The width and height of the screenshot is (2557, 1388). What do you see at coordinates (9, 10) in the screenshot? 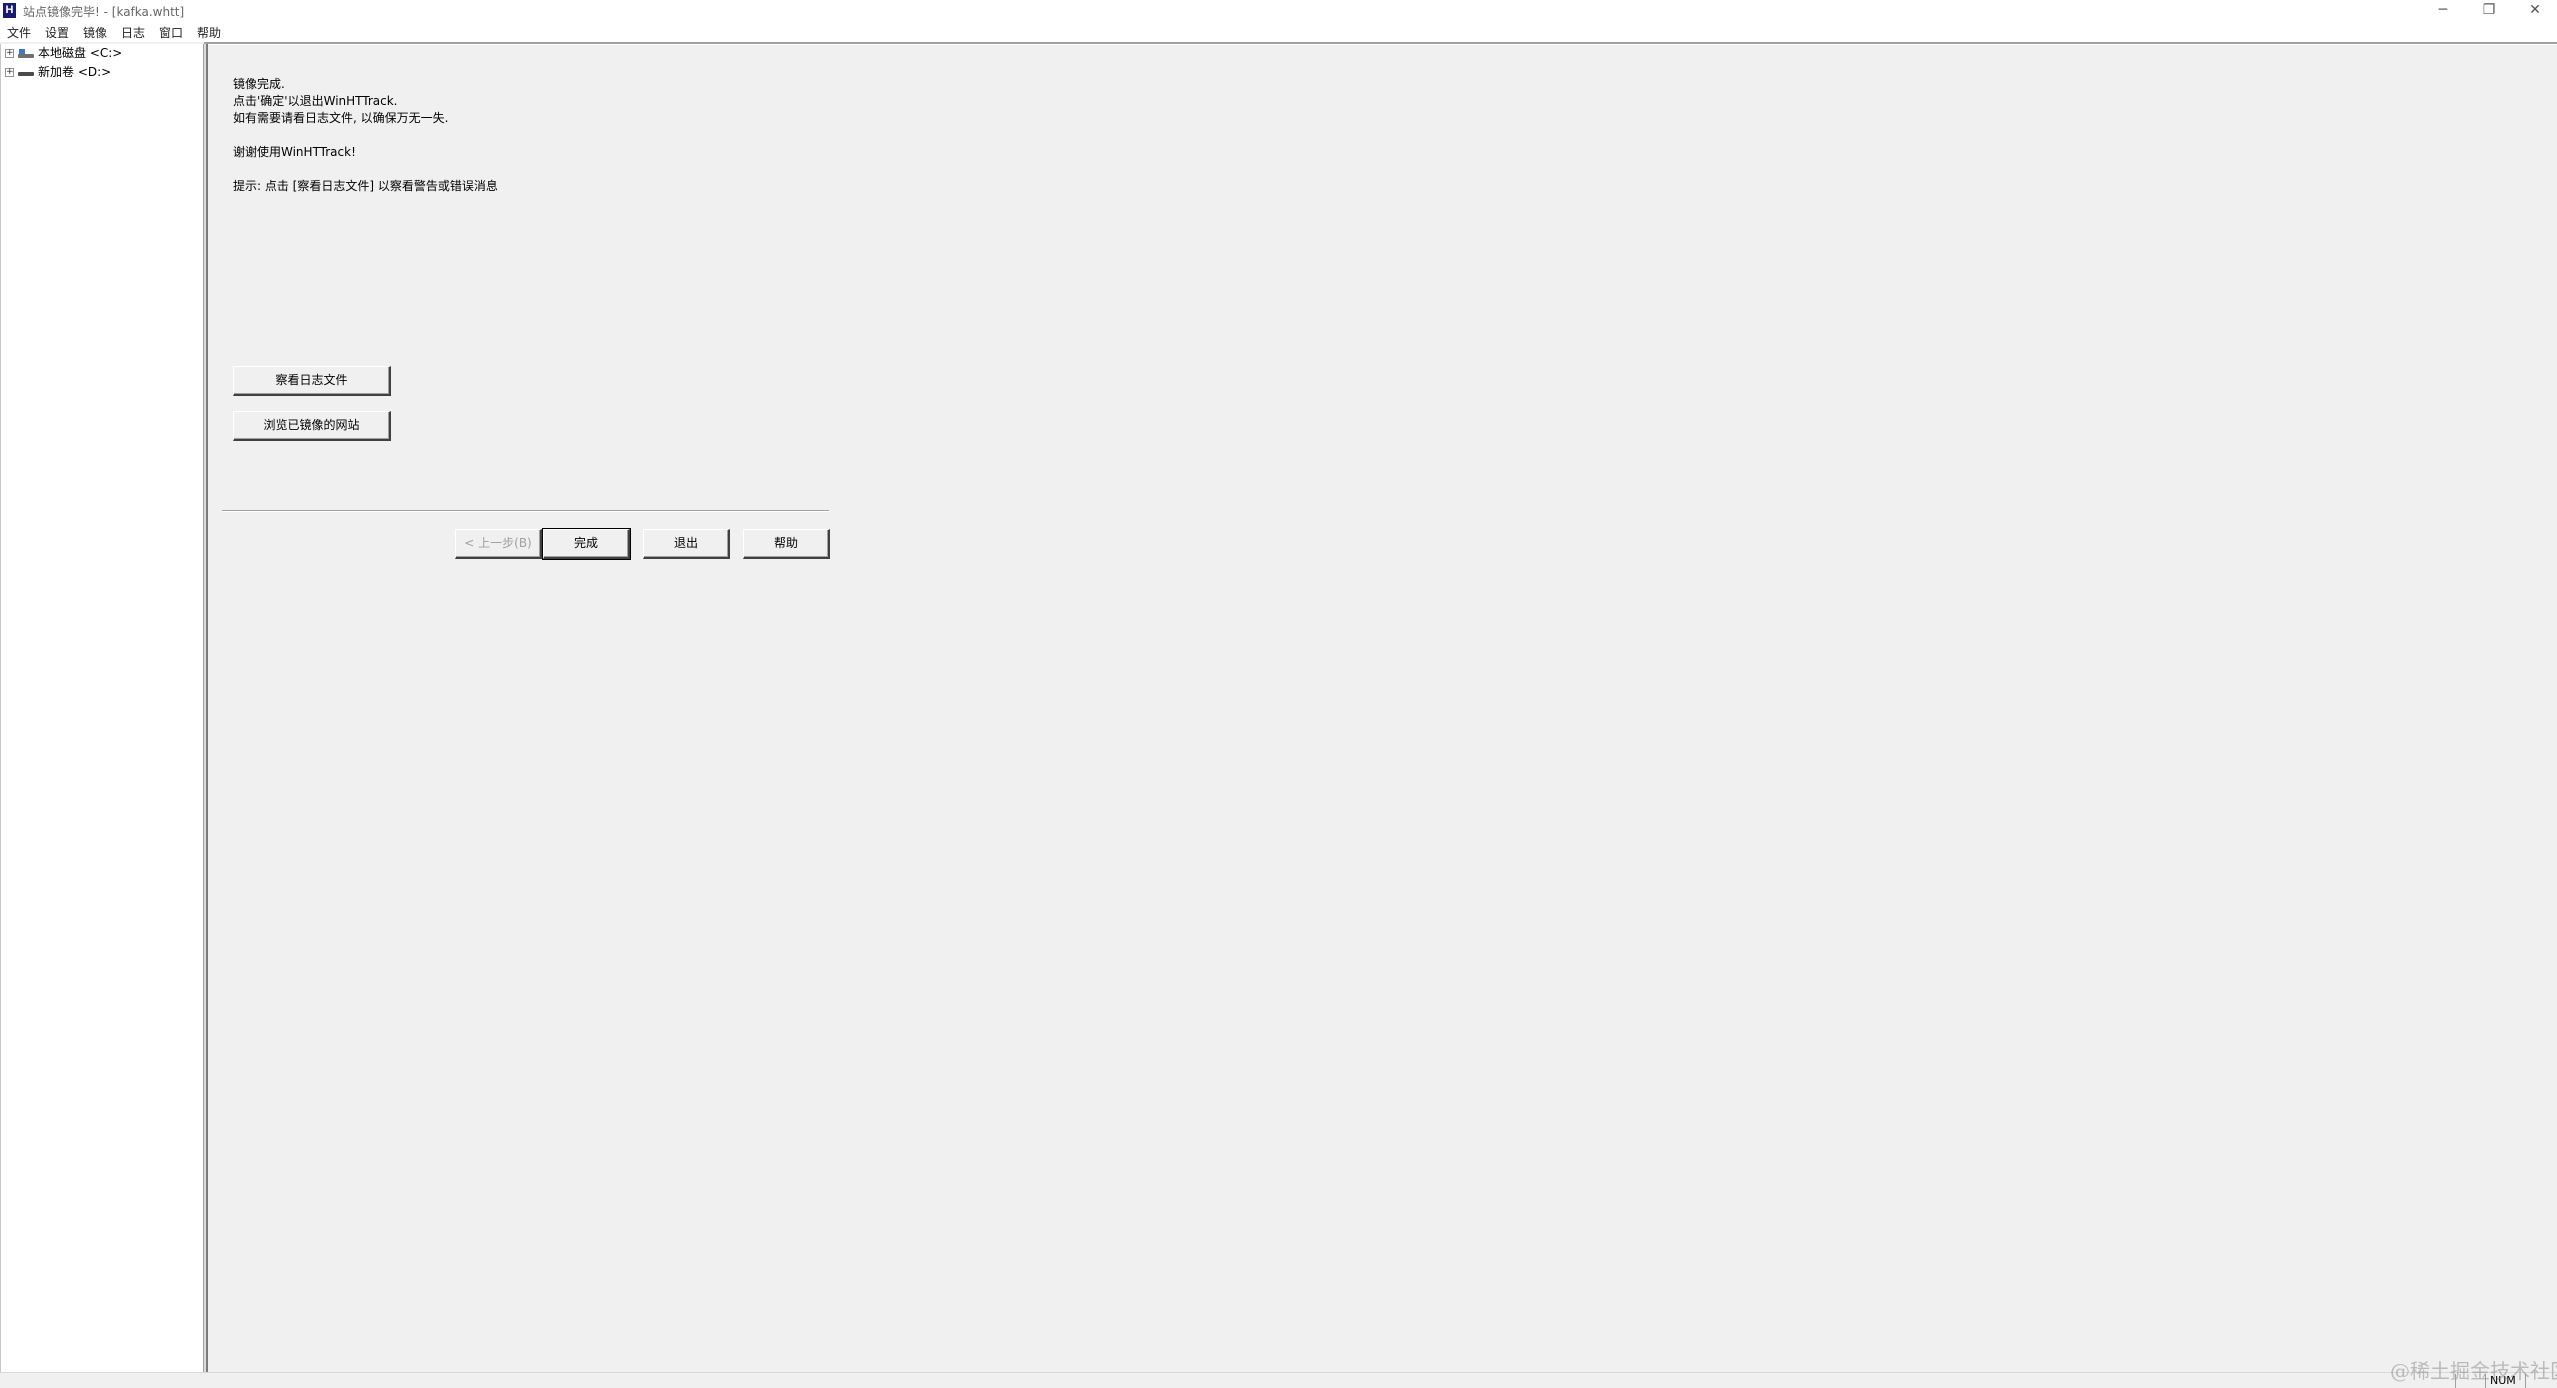
I see `httrack-app-icon: H` at bounding box center [9, 10].